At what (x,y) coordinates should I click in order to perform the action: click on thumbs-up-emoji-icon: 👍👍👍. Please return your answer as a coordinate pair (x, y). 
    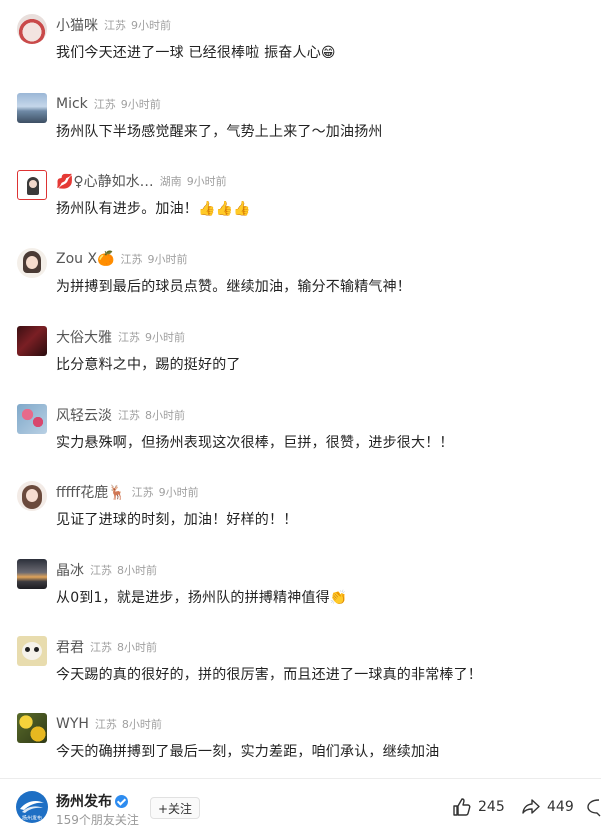
    Looking at the image, I should click on (224, 209).